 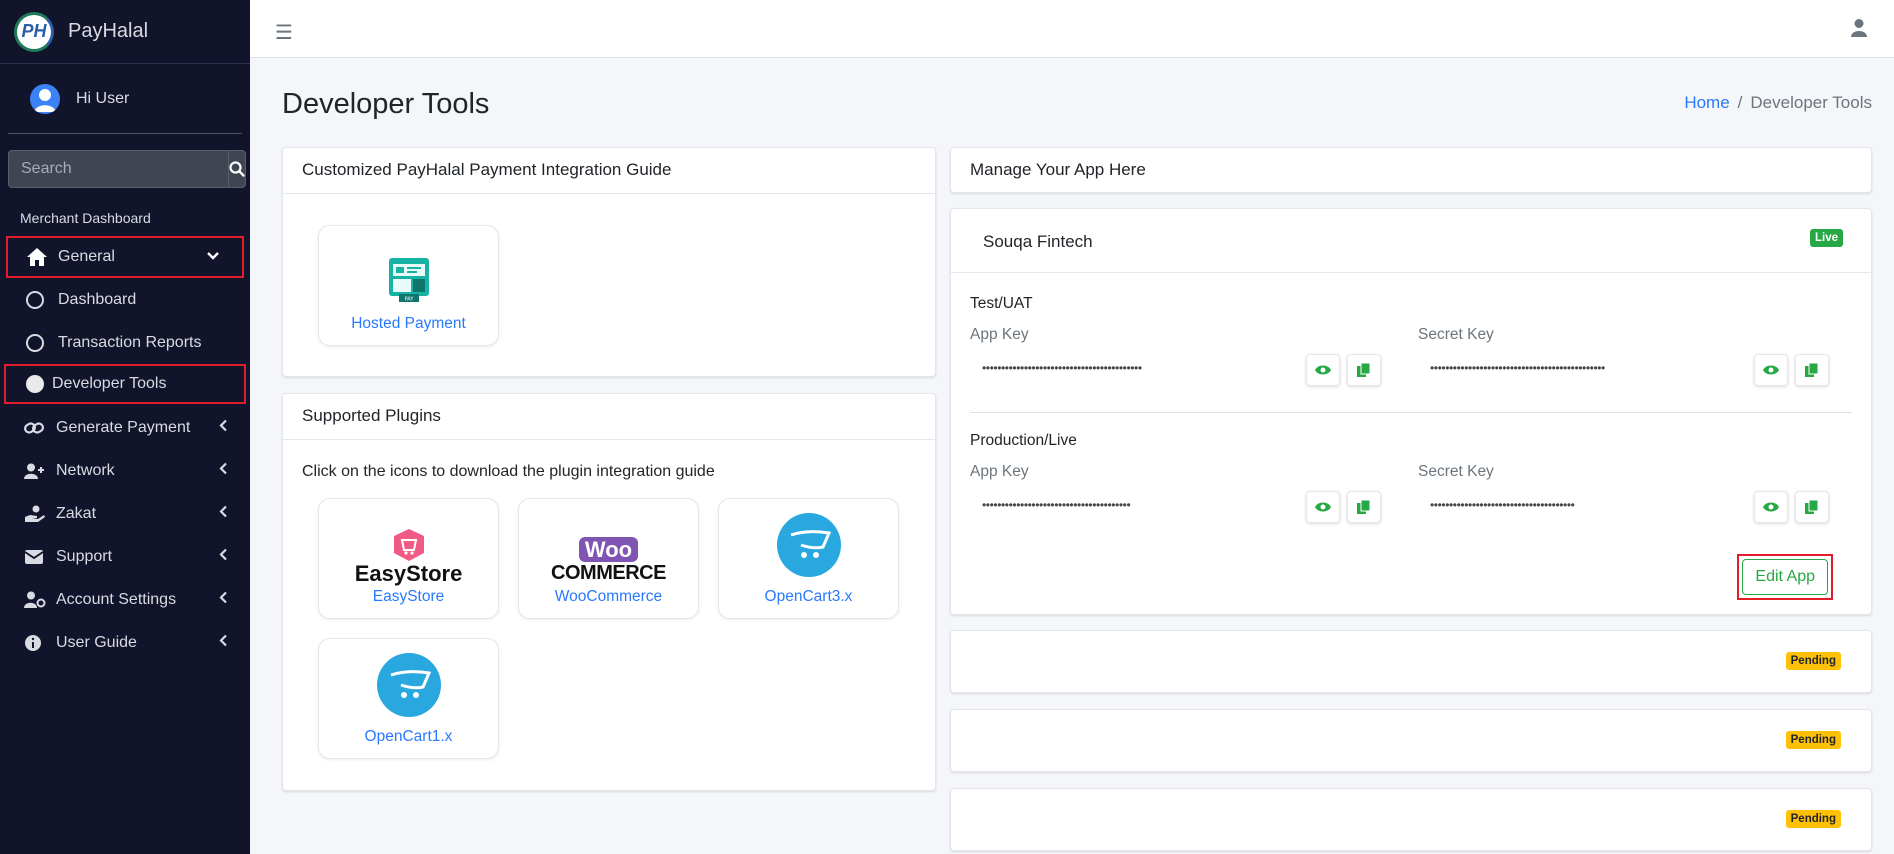 What do you see at coordinates (37, 600) in the screenshot?
I see `user-cog-icon` at bounding box center [37, 600].